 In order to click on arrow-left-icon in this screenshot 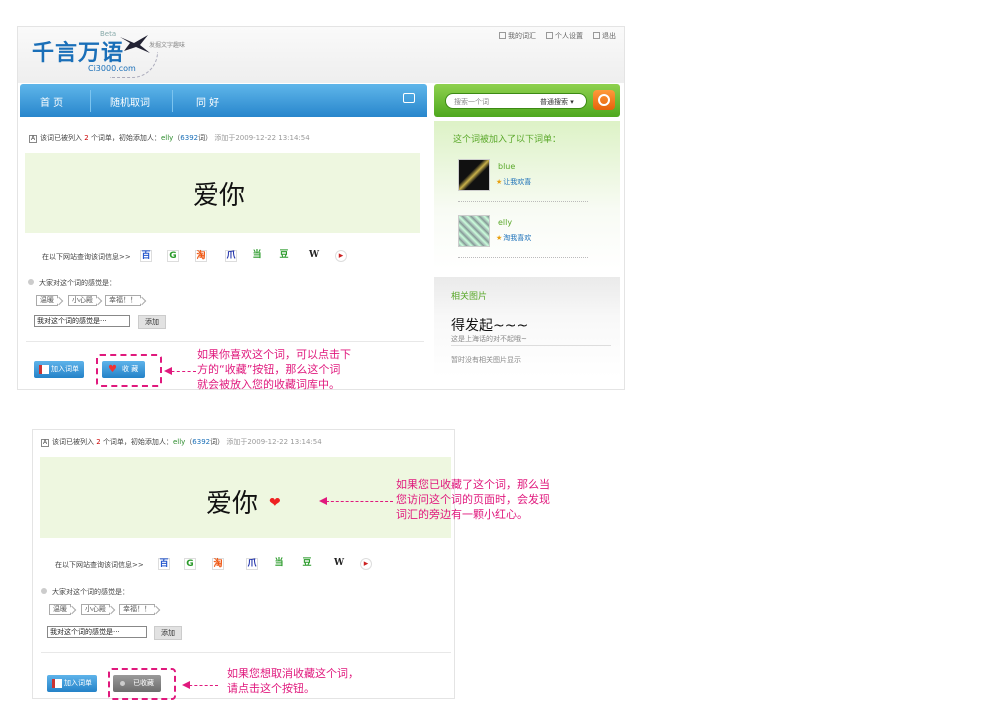, I will do `click(180, 371)`.